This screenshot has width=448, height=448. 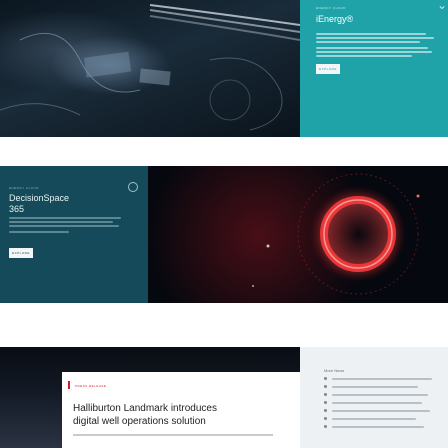 What do you see at coordinates (91, 386) in the screenshot?
I see `press-release-tag: press release` at bounding box center [91, 386].